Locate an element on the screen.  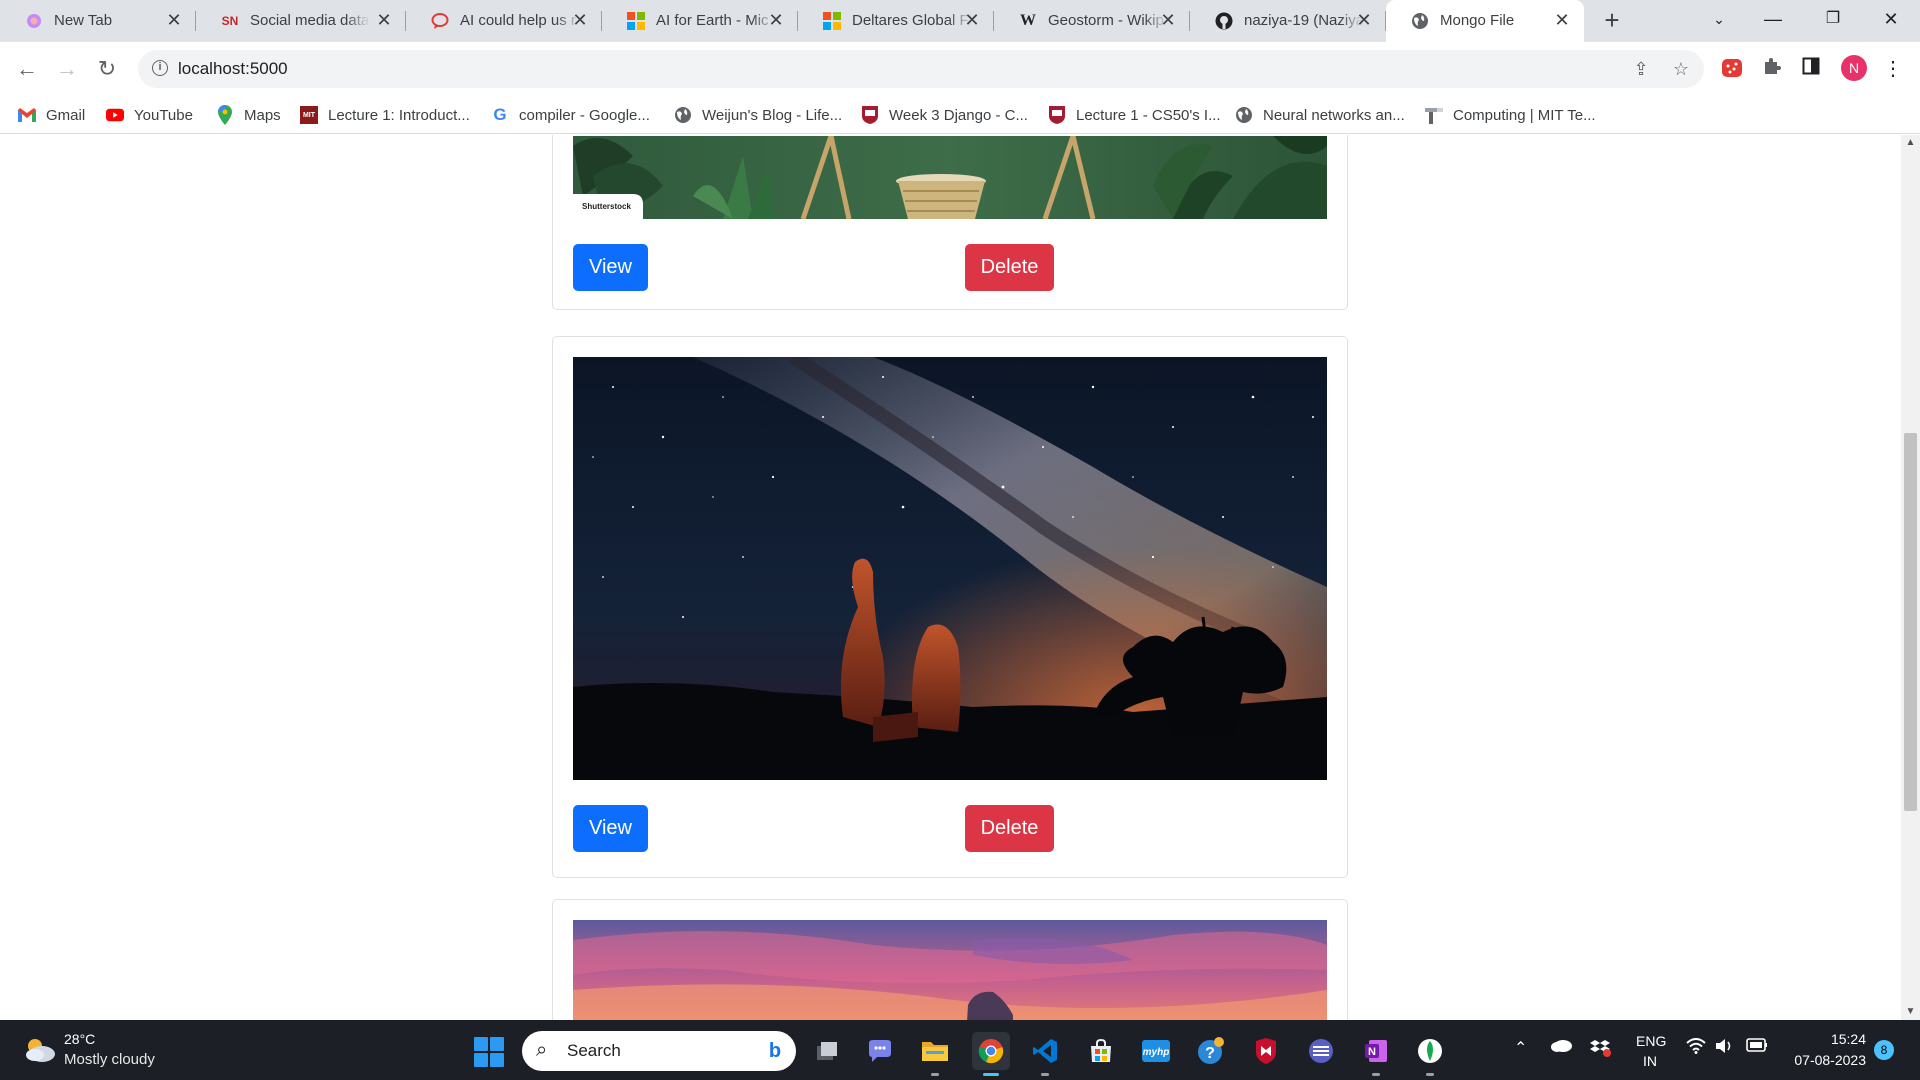
bookmark-maps: Maps is located at coordinates (248, 115).